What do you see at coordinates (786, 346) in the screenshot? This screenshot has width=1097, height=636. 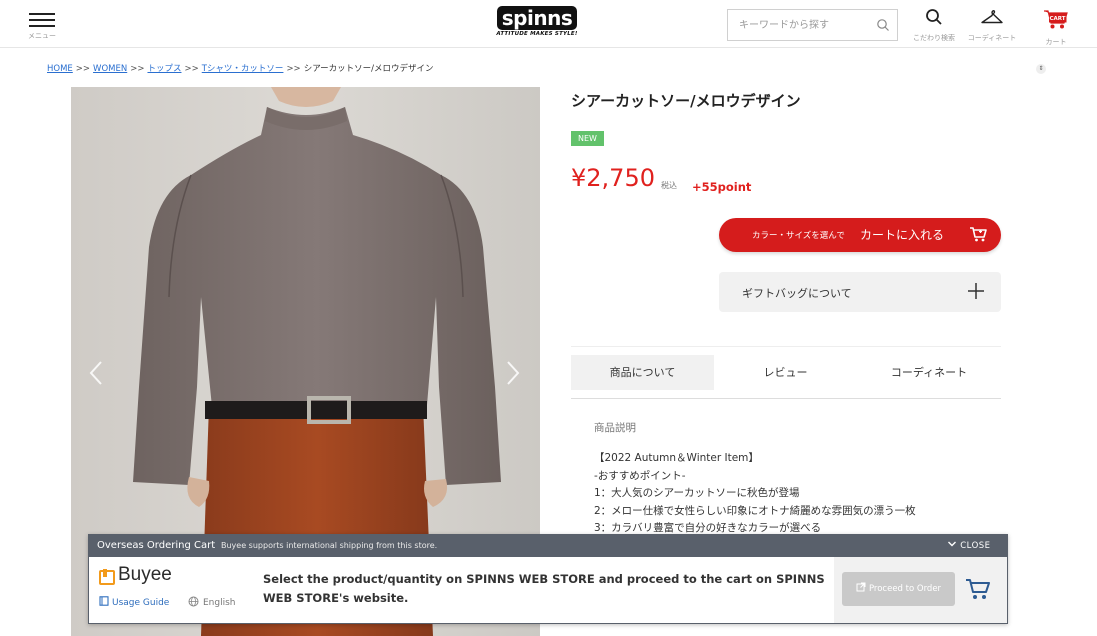 I see `tabs-divider` at bounding box center [786, 346].